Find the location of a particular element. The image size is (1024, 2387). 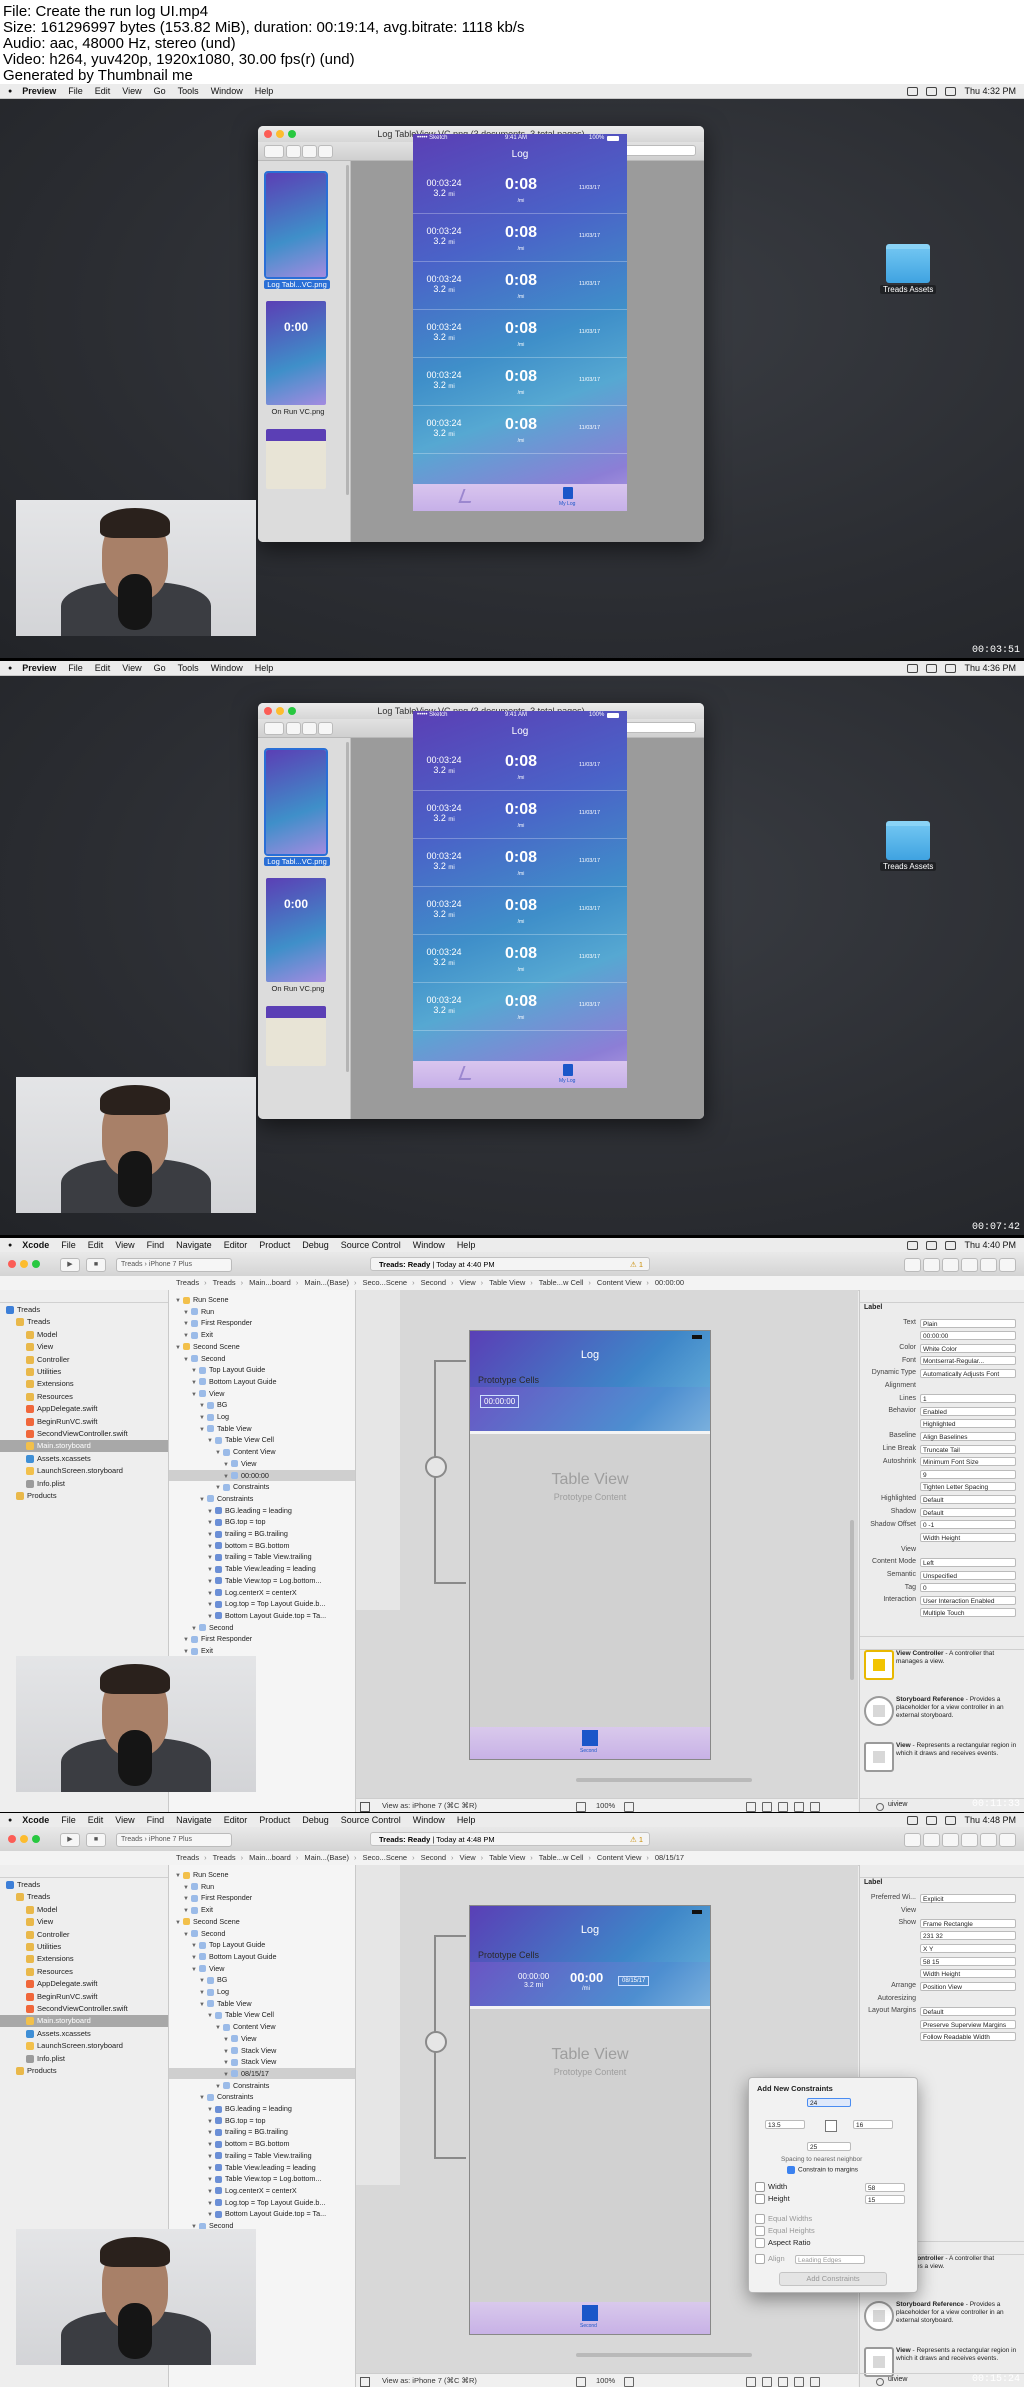

inspector-field: Tighten Letter Spacing is located at coordinates (968, 1487).